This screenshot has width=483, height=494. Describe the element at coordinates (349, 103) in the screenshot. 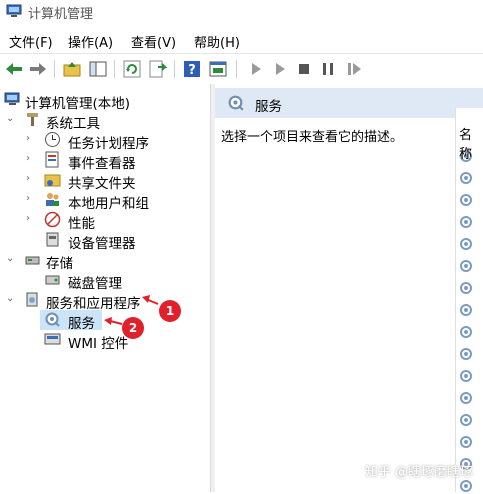

I see `details-header: 服务` at that location.